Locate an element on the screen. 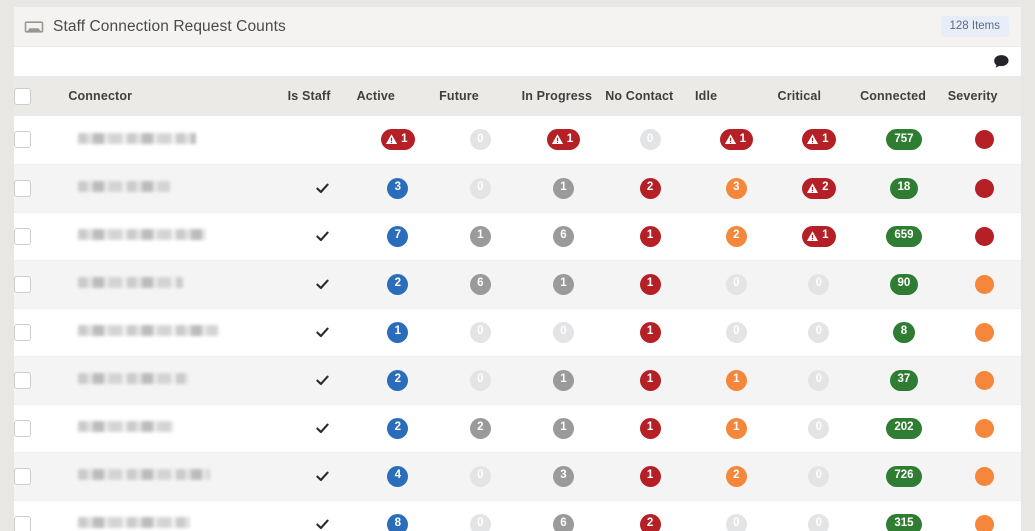 The height and width of the screenshot is (531, 1035). row-select-cell is located at coordinates (41, 380).